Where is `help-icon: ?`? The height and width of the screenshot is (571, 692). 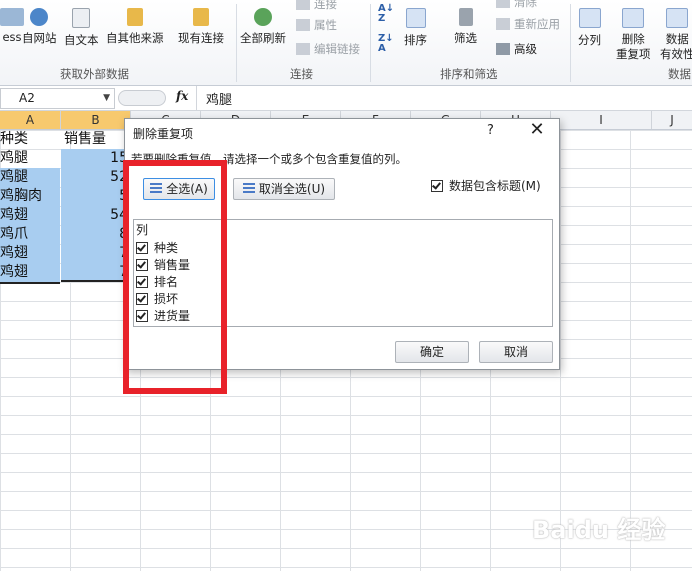
help-icon: ? is located at coordinates (490, 130).